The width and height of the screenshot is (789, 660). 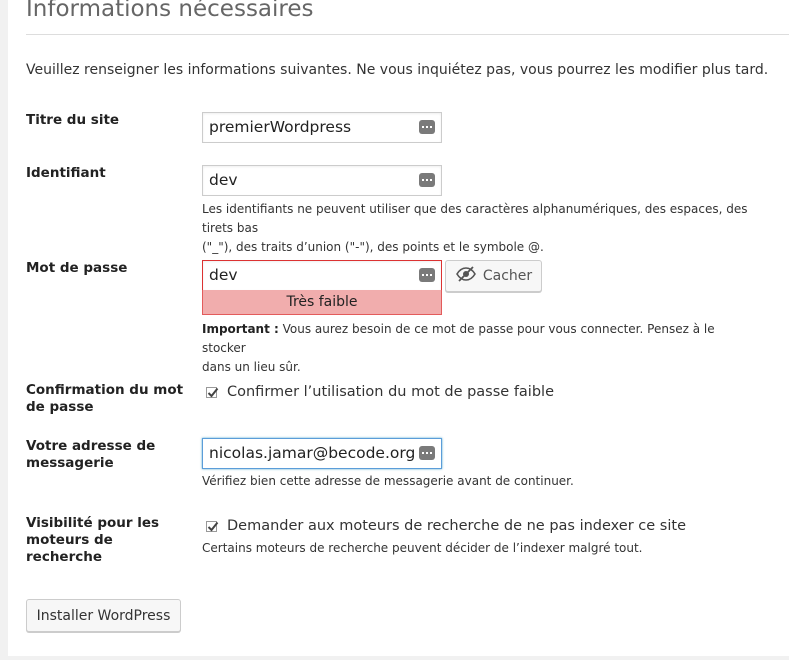 What do you see at coordinates (322, 302) in the screenshot?
I see `password-strength-meter: Très faible` at bounding box center [322, 302].